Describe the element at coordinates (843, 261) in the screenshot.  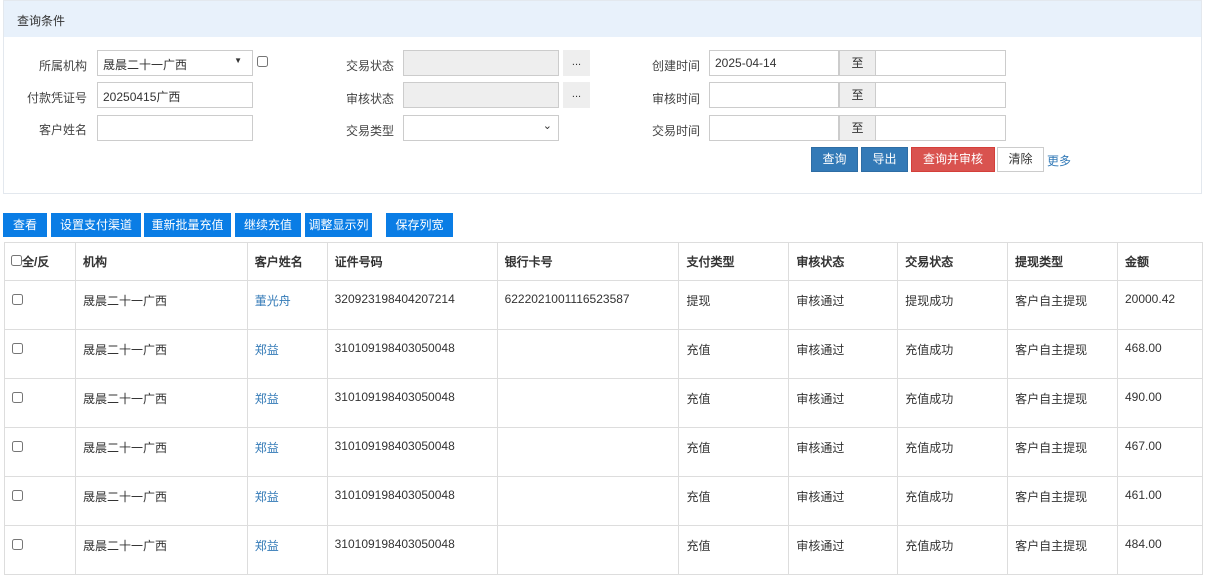
I see `col-header: 审核状态` at that location.